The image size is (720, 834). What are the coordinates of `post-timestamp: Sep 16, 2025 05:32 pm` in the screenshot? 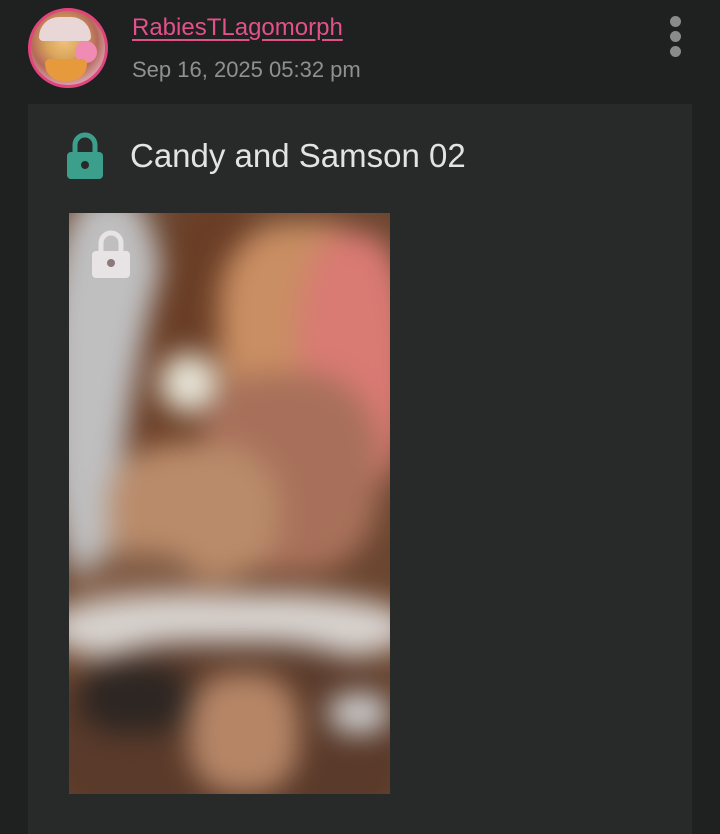 It's located at (246, 69).